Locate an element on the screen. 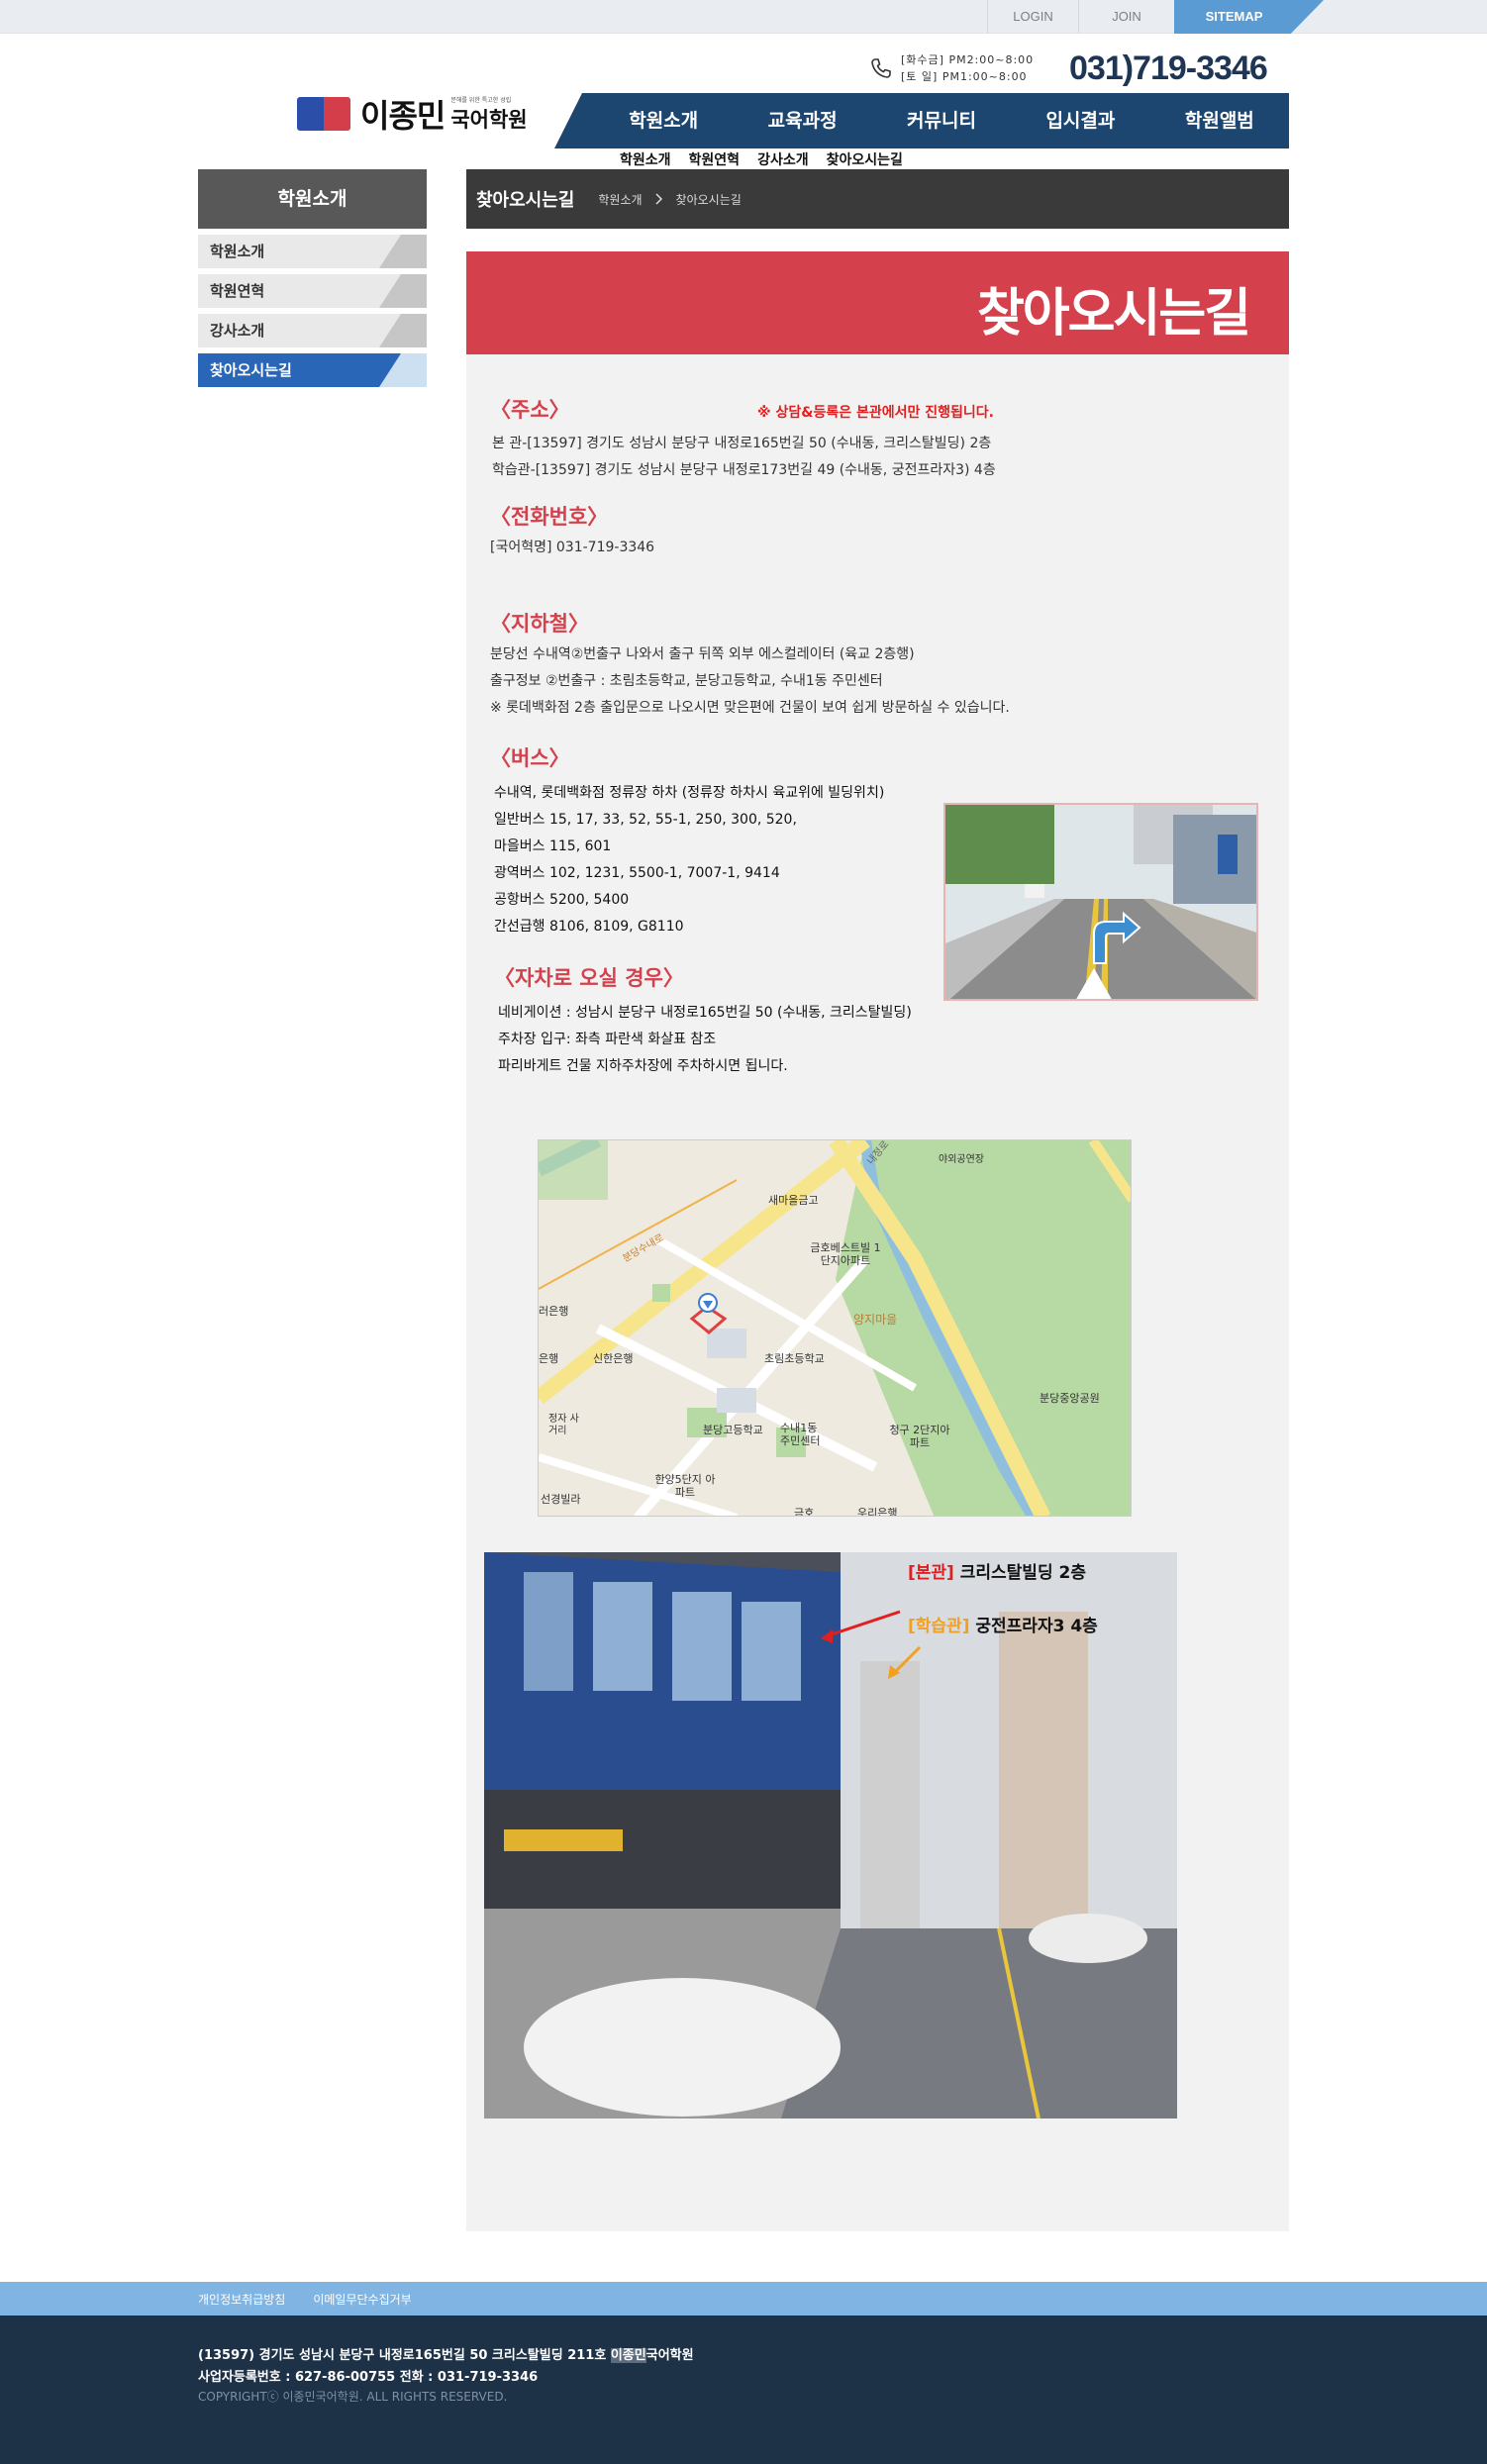 This screenshot has width=1487, height=2464. map-label: 분당중앙공원 is located at coordinates (1070, 1398).